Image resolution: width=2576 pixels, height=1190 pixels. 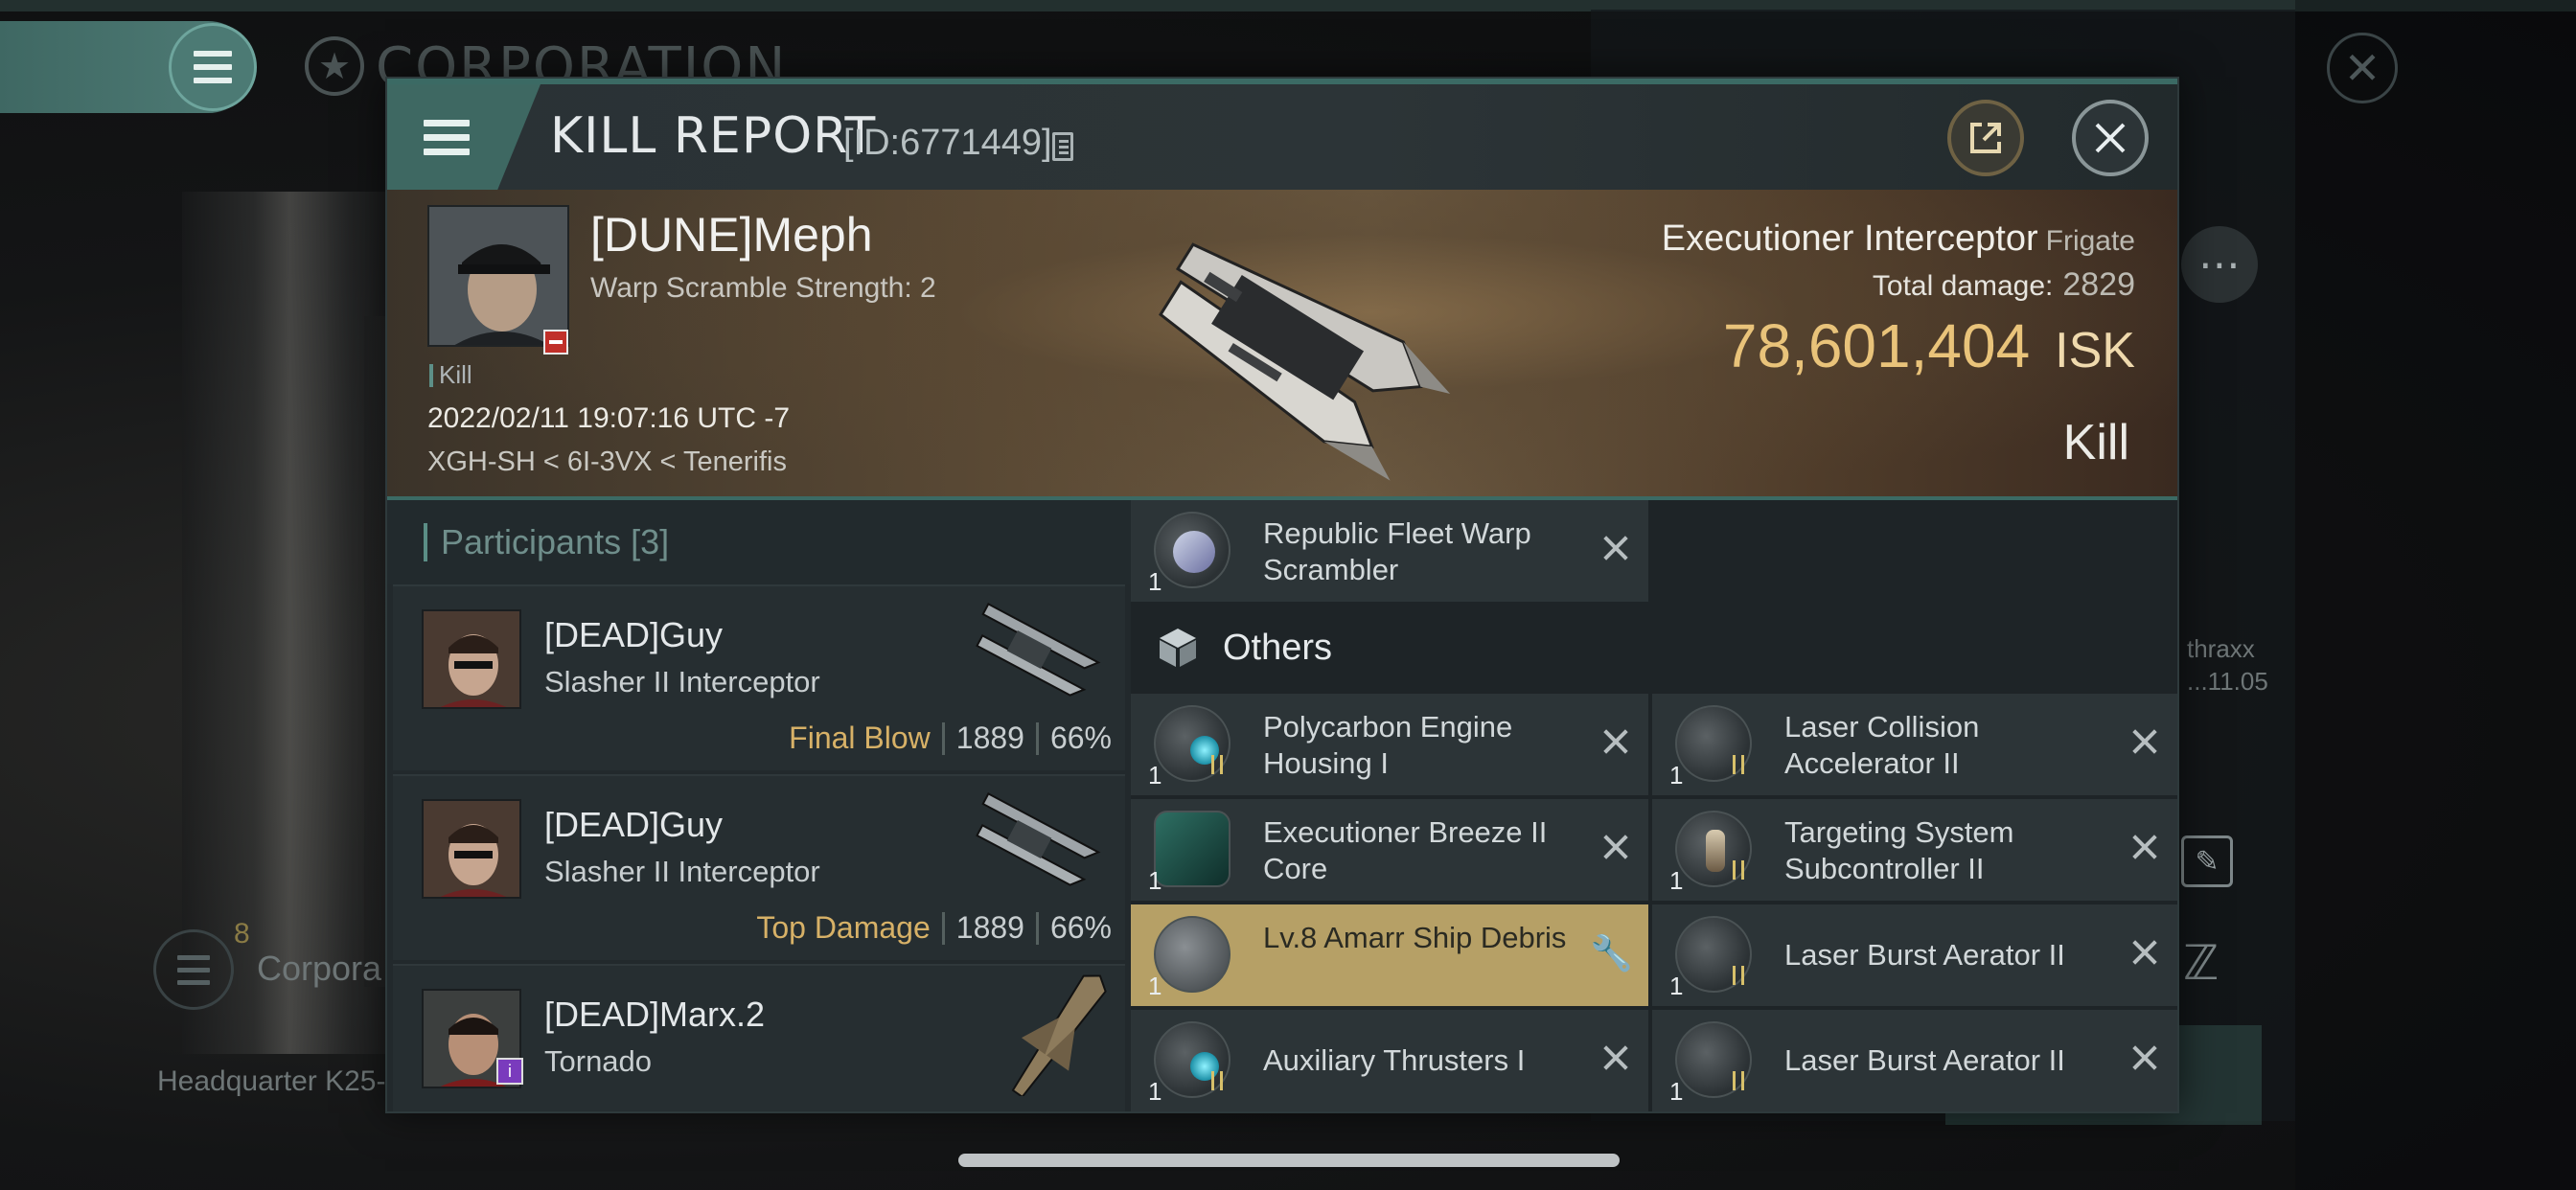 I want to click on targeting-subcontroller-icon, so click(x=1713, y=849).